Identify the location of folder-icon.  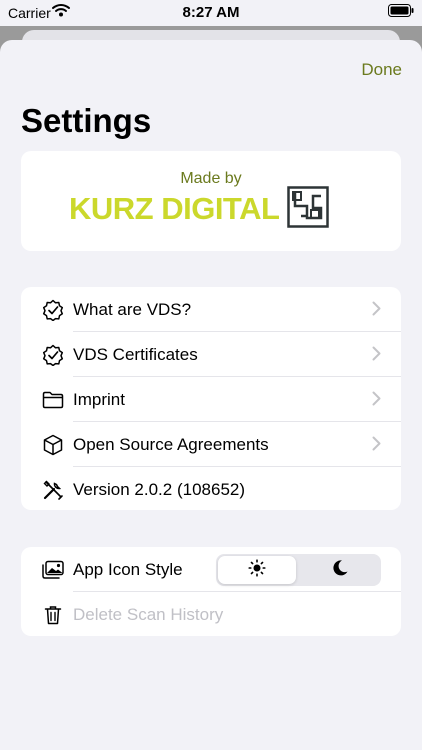
(53, 400).